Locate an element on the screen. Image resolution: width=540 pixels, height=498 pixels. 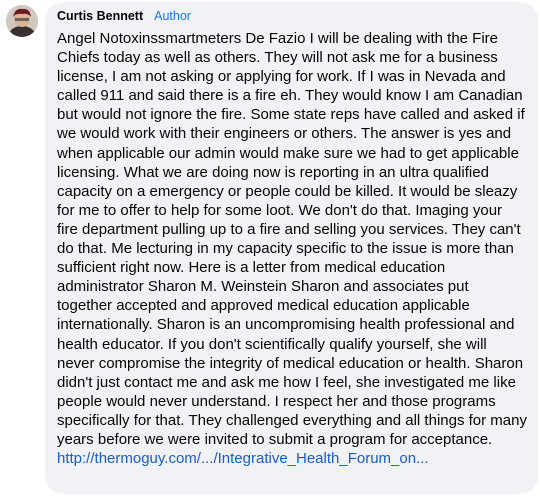
author-badge: Author is located at coordinates (172, 16).